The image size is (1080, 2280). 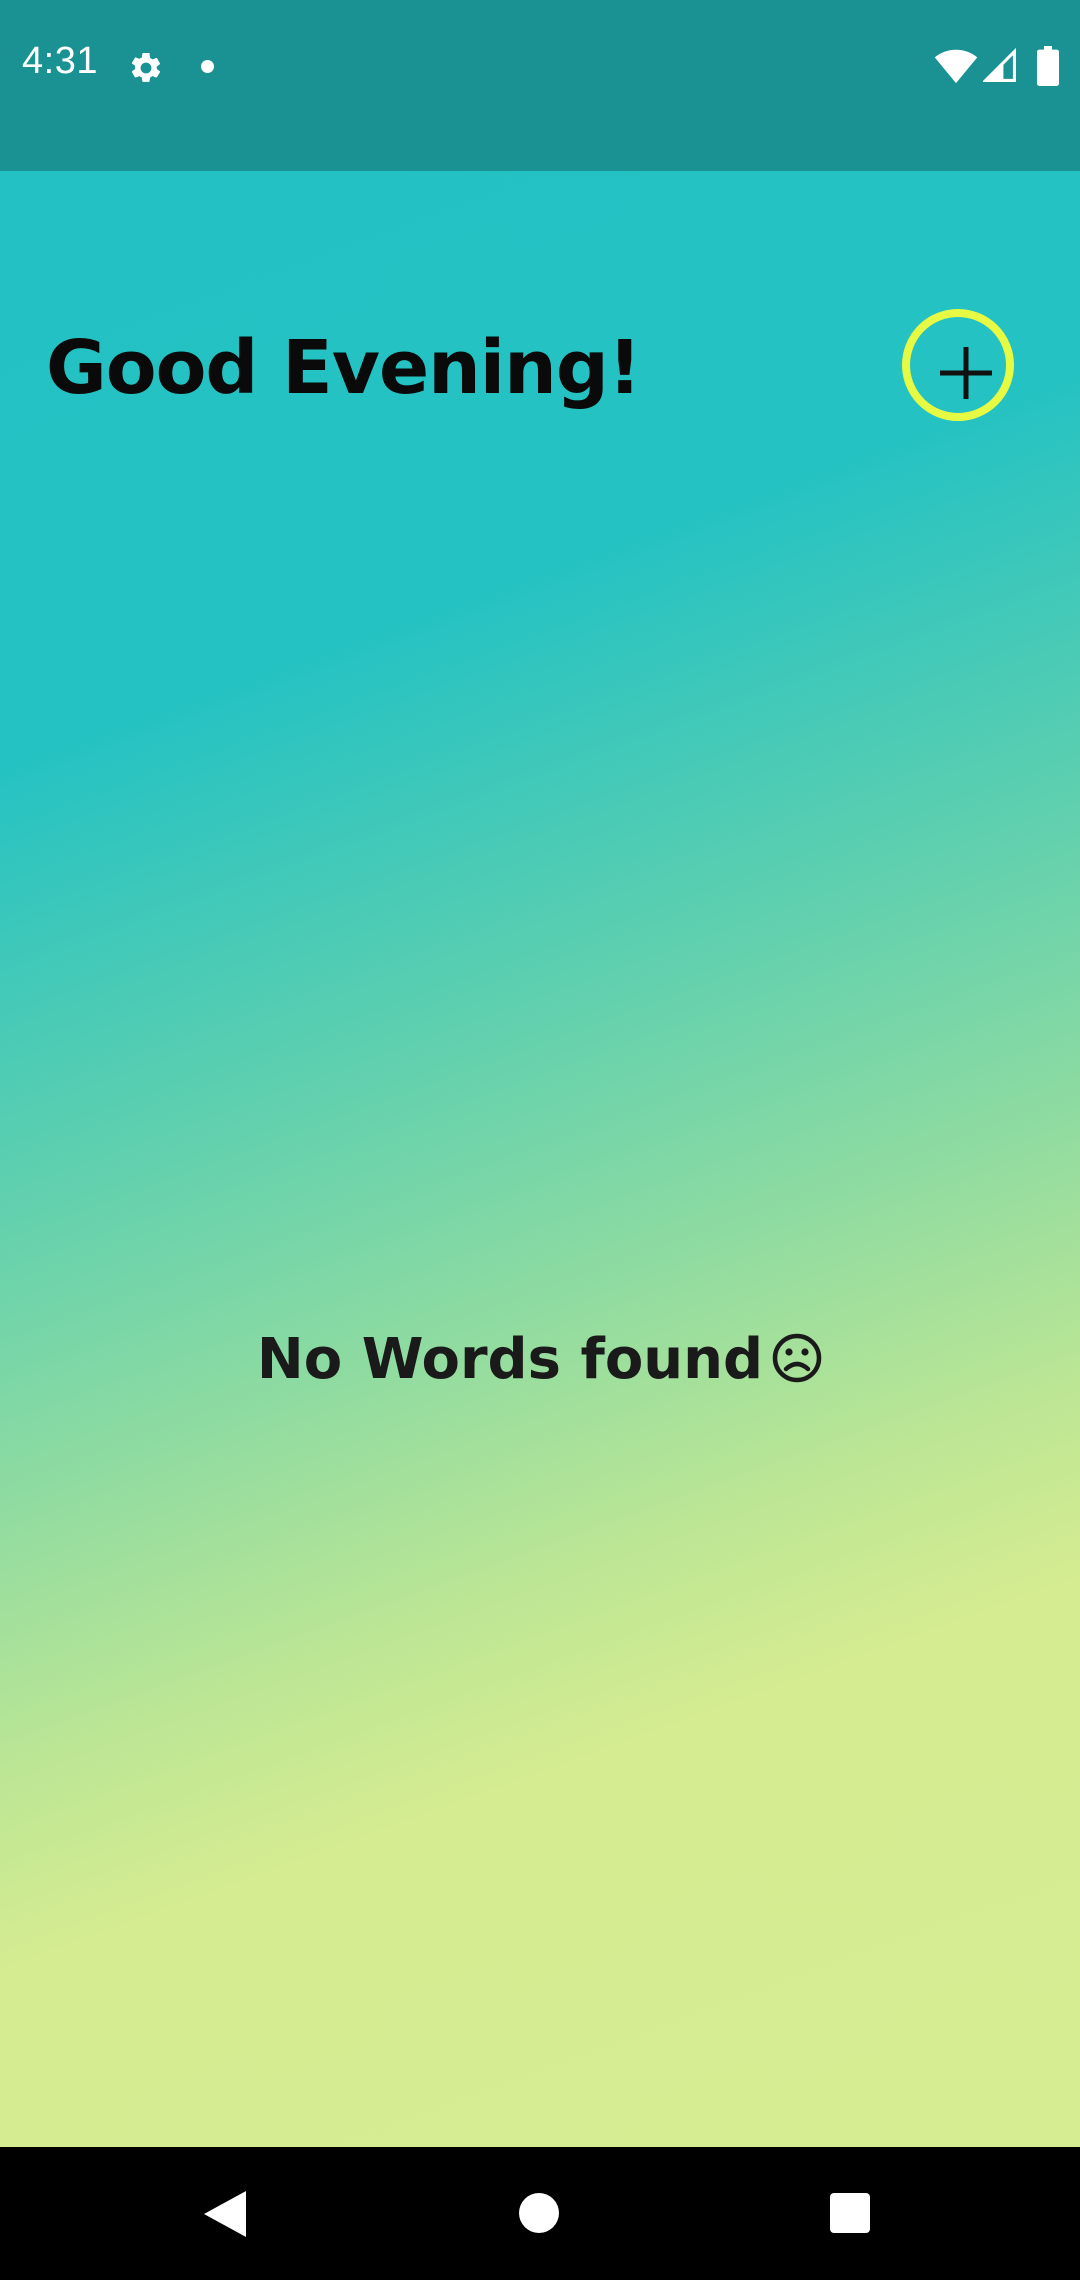 What do you see at coordinates (344, 368) in the screenshot?
I see `greeting-title: Good Evening!` at bounding box center [344, 368].